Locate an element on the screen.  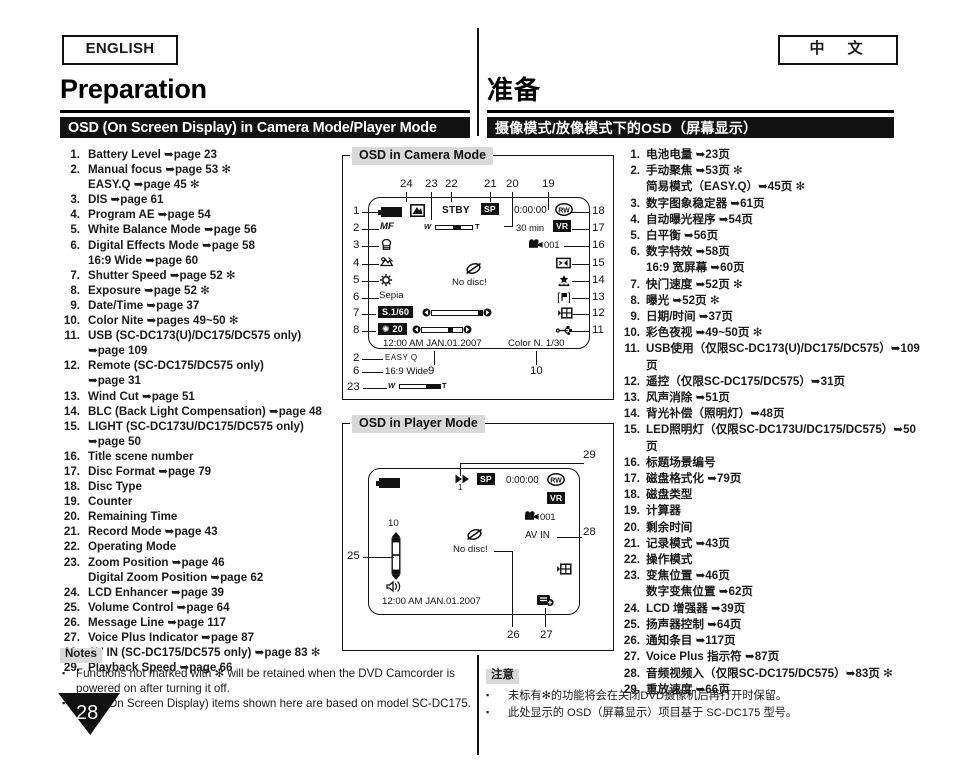
section-header-chinese: 摄像模式/放像模式下的OSD（屏幕显示） is located at coordinates (690, 127).